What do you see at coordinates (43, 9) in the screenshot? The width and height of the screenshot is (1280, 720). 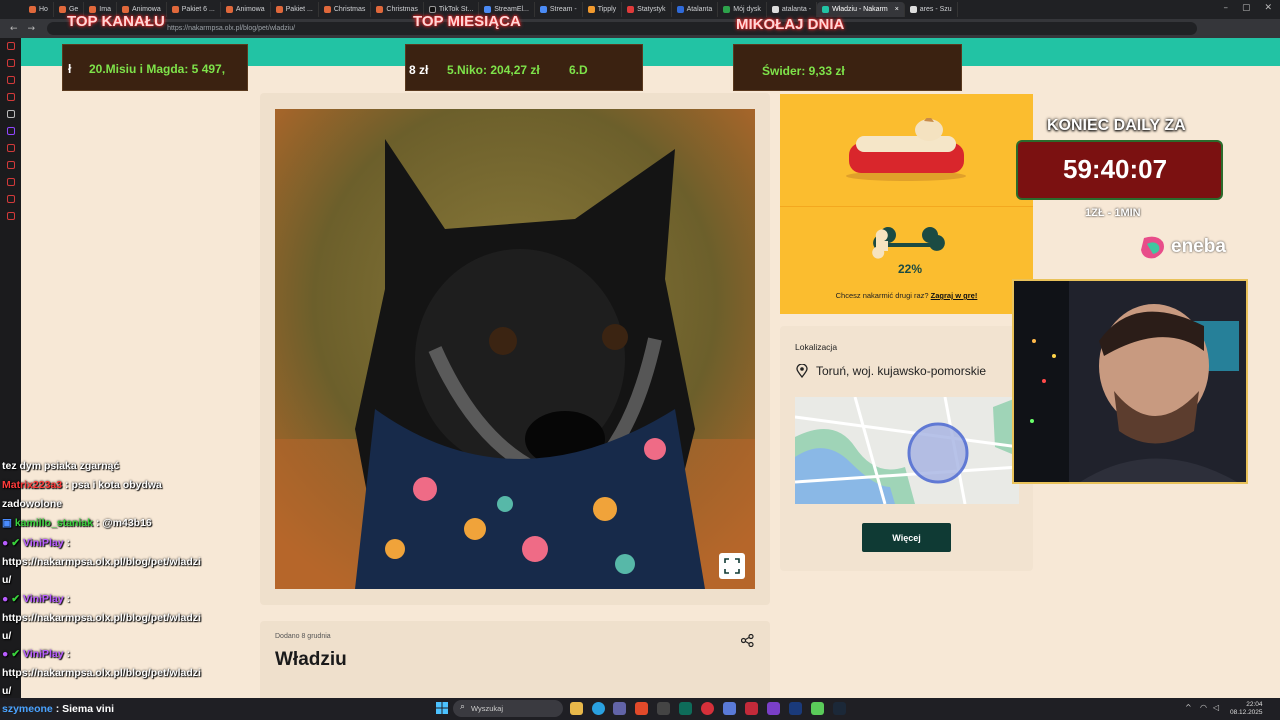 I see `tab-label: Ho` at bounding box center [43, 9].